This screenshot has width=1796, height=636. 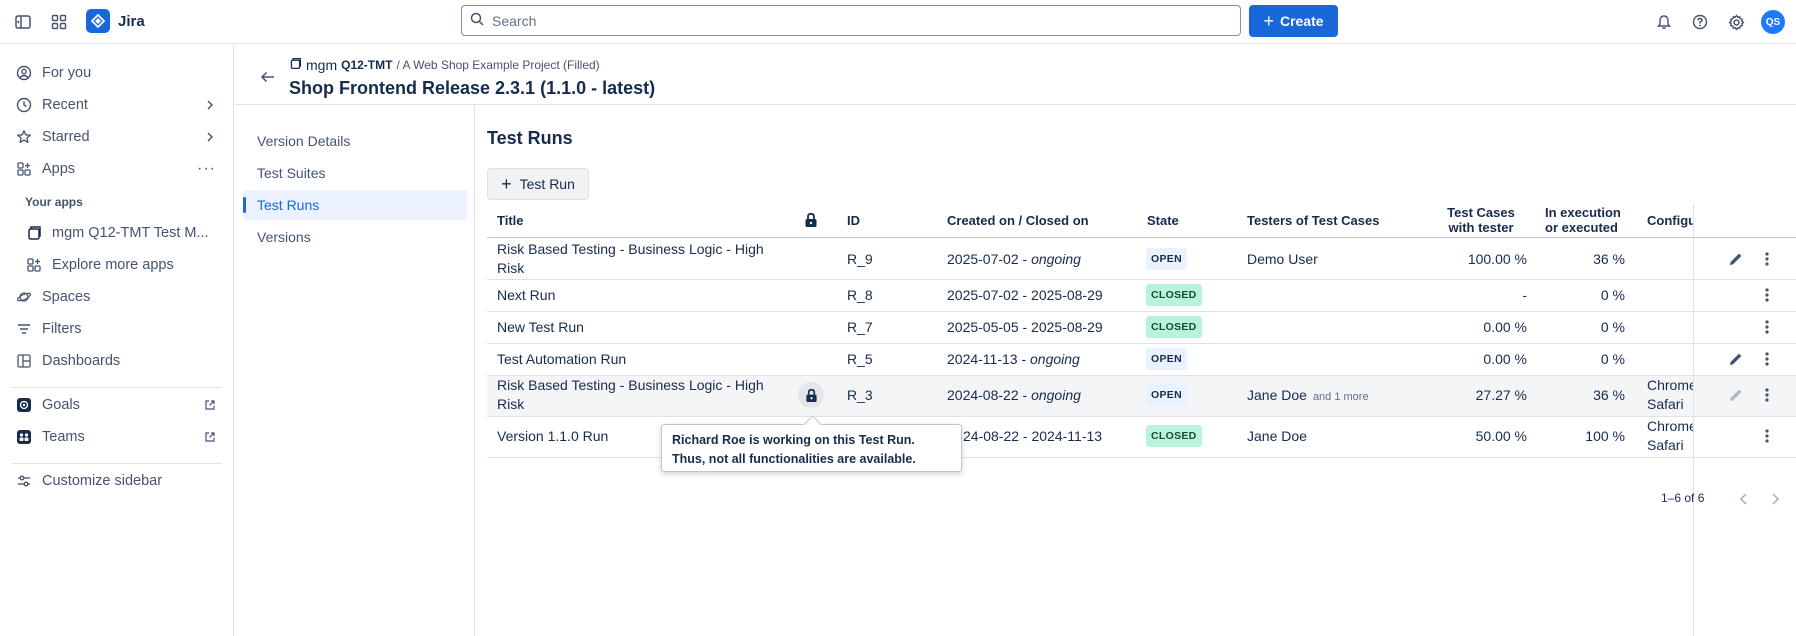 I want to click on nav-versions: Versions, so click(x=355, y=237).